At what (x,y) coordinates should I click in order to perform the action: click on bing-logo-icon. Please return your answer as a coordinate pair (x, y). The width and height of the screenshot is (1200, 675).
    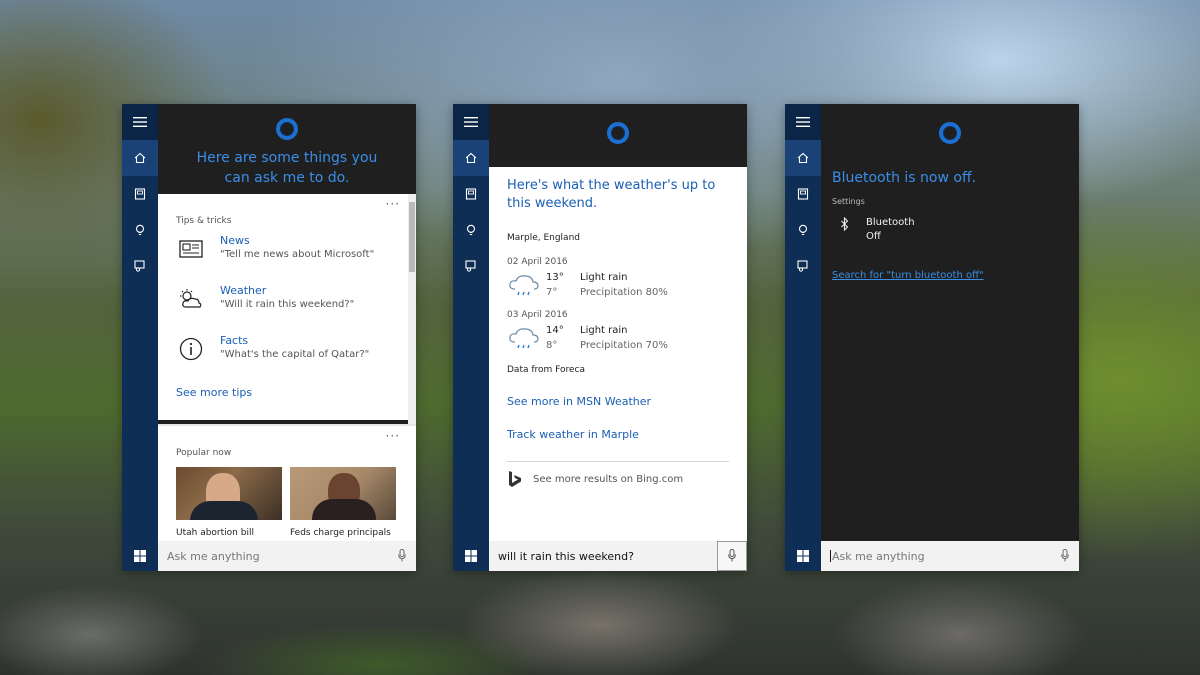
    Looking at the image, I should click on (515, 479).